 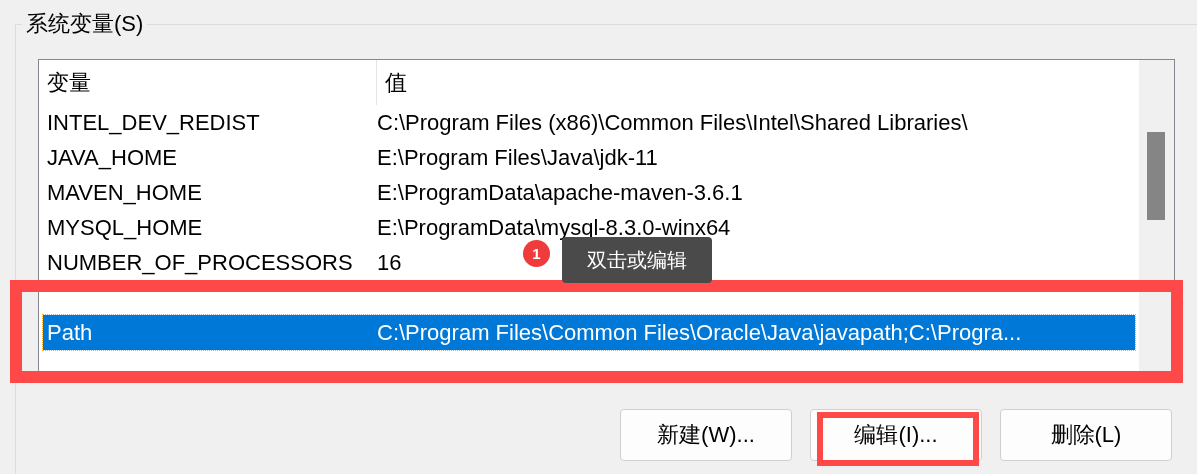 What do you see at coordinates (208, 82) in the screenshot?
I see `column-header: 变量` at bounding box center [208, 82].